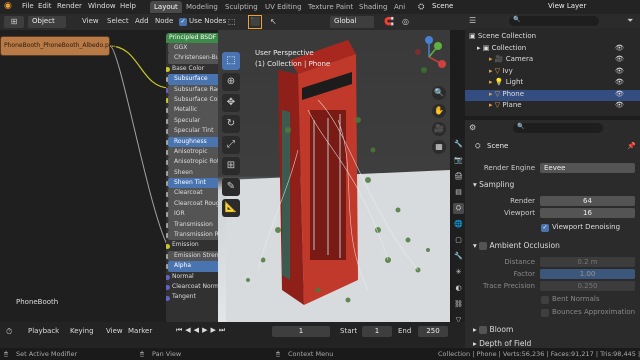 The image size is (640, 360). Describe the element at coordinates (197, 235) in the screenshot. I see `principled-input-row: Transmission Roughness` at that location.